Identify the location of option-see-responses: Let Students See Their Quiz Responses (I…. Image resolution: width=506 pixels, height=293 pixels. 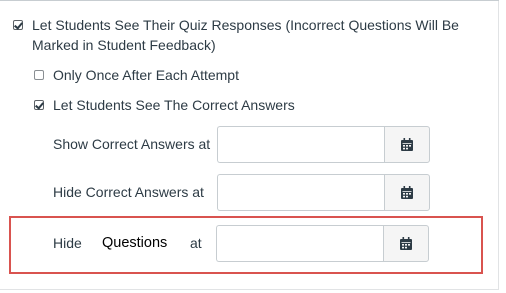
(236, 35).